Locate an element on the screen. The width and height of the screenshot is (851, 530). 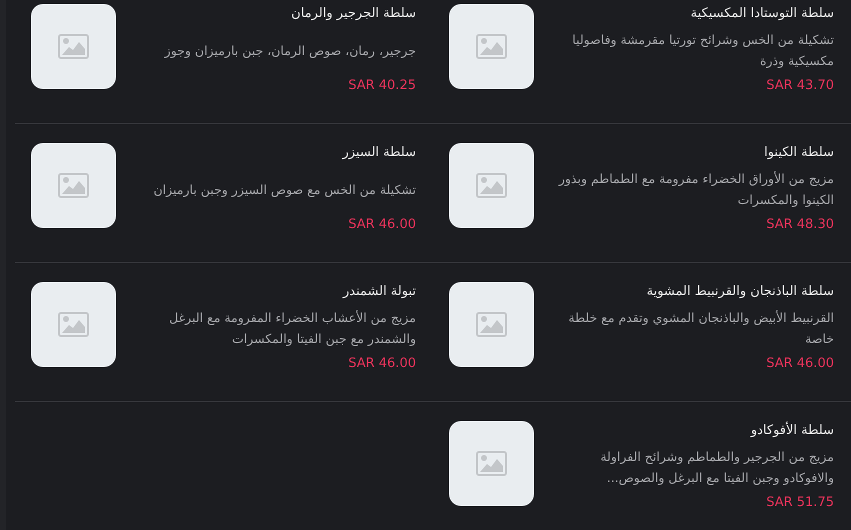
dish-price: SAR 51.75 is located at coordinates (799, 503).